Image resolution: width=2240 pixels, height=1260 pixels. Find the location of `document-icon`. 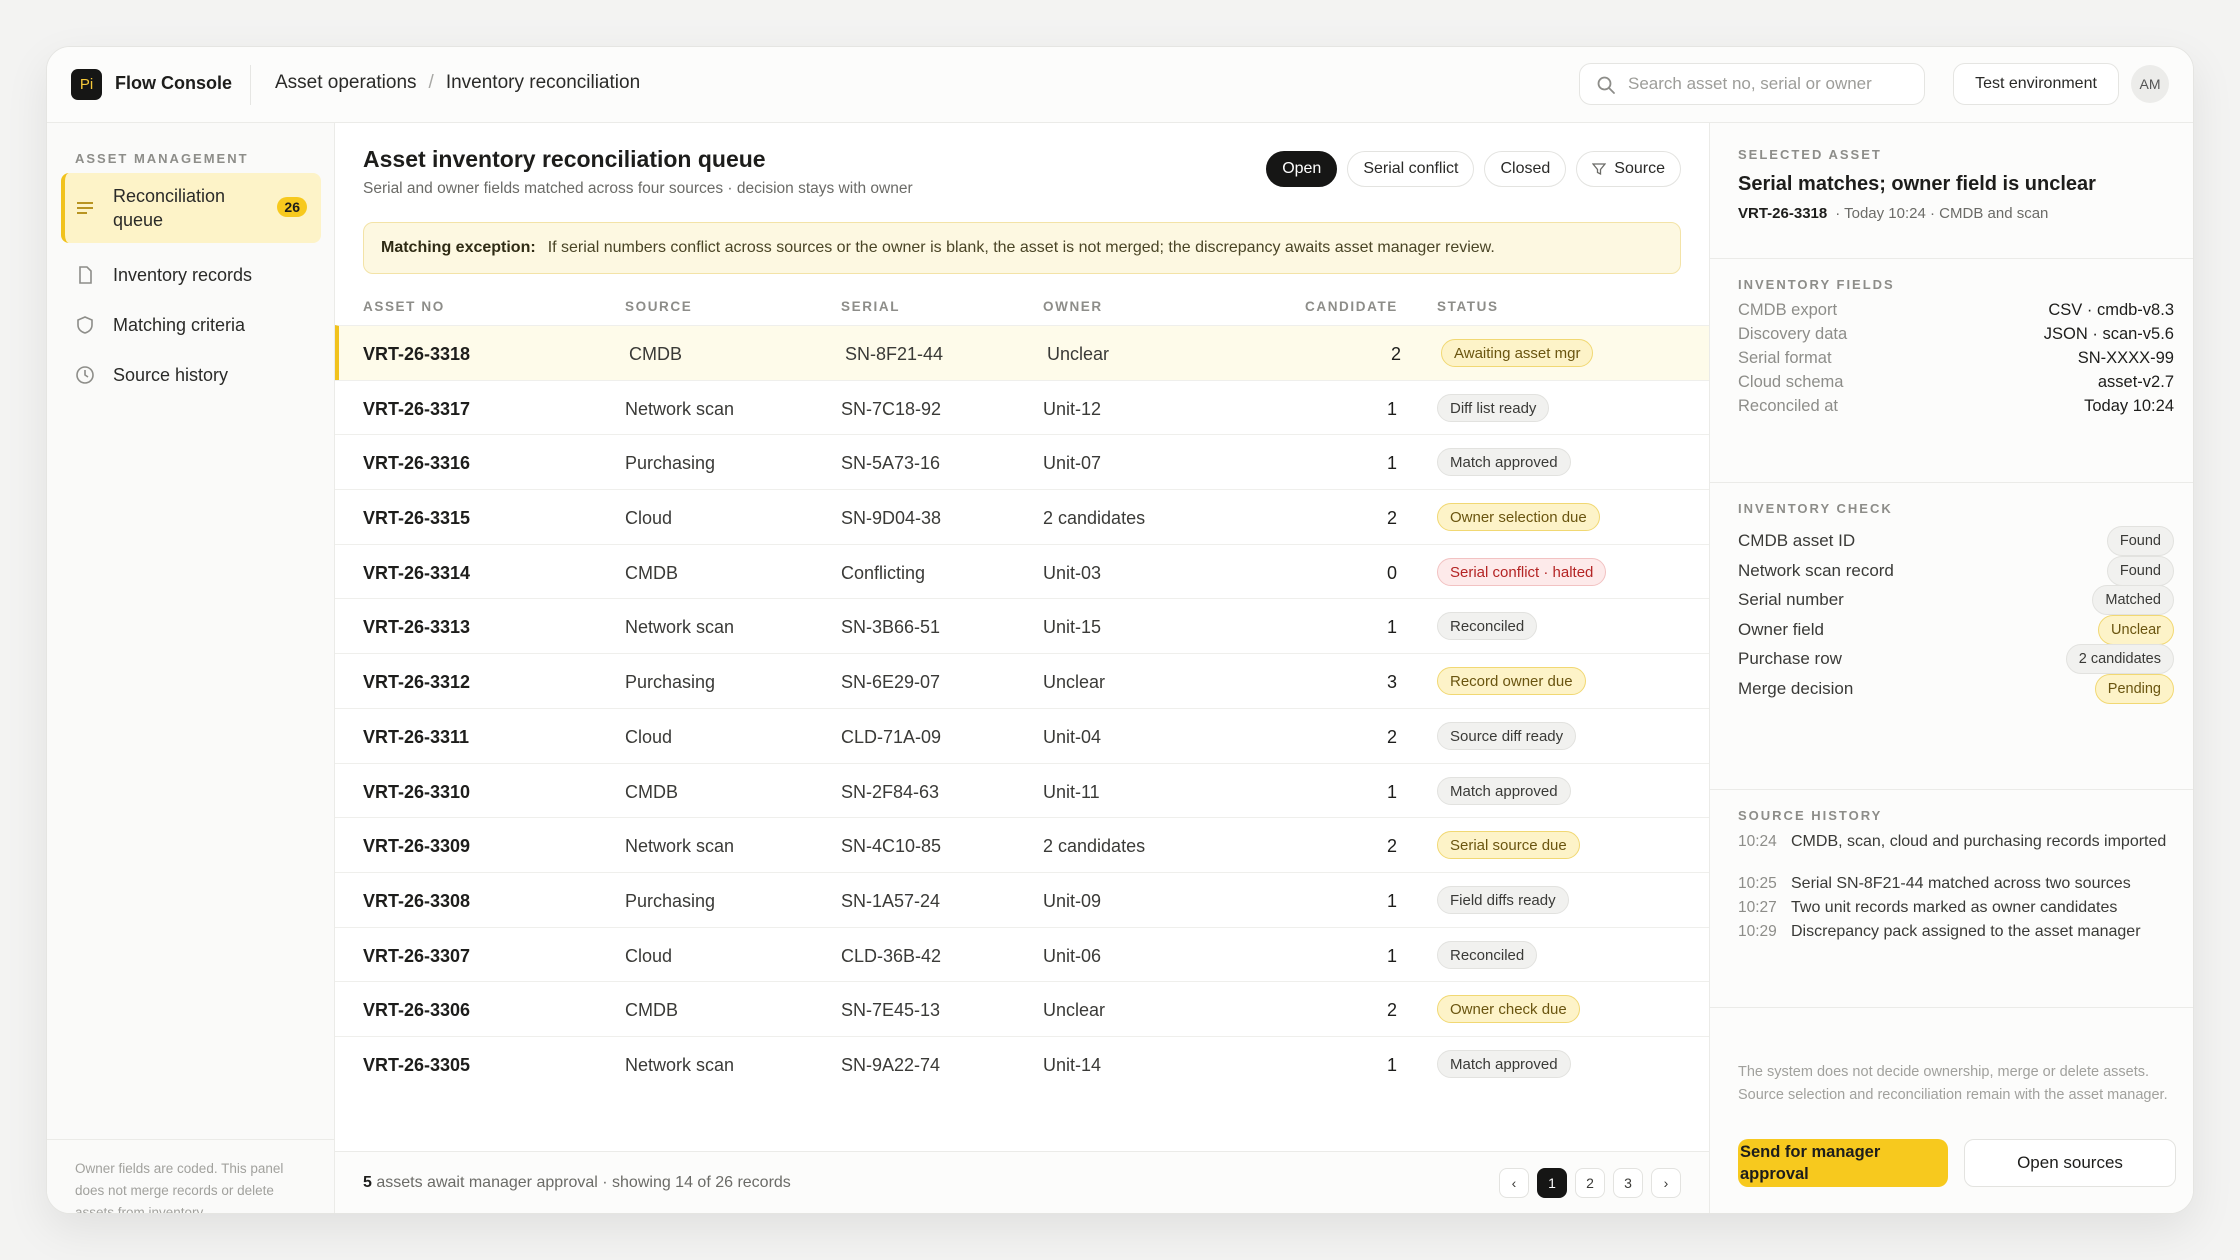

document-icon is located at coordinates (85, 275).